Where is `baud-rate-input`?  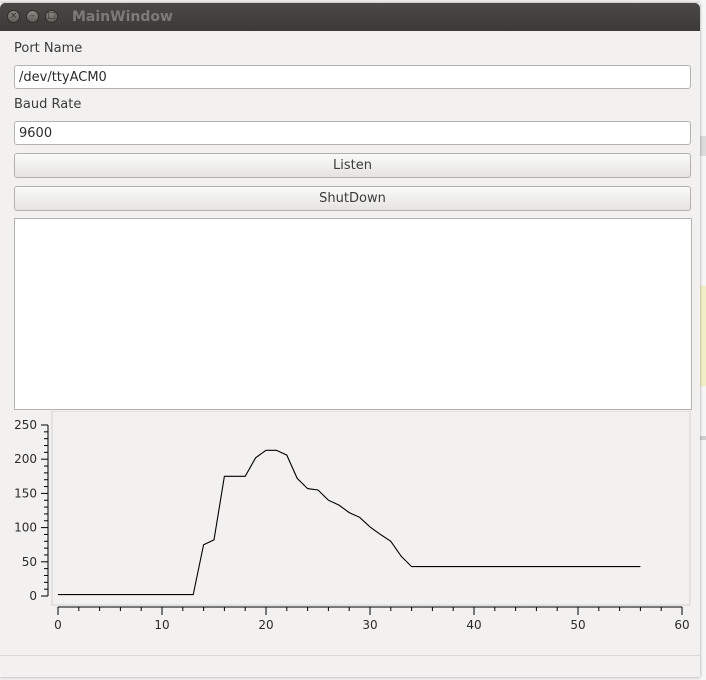
baud-rate-input is located at coordinates (352, 133).